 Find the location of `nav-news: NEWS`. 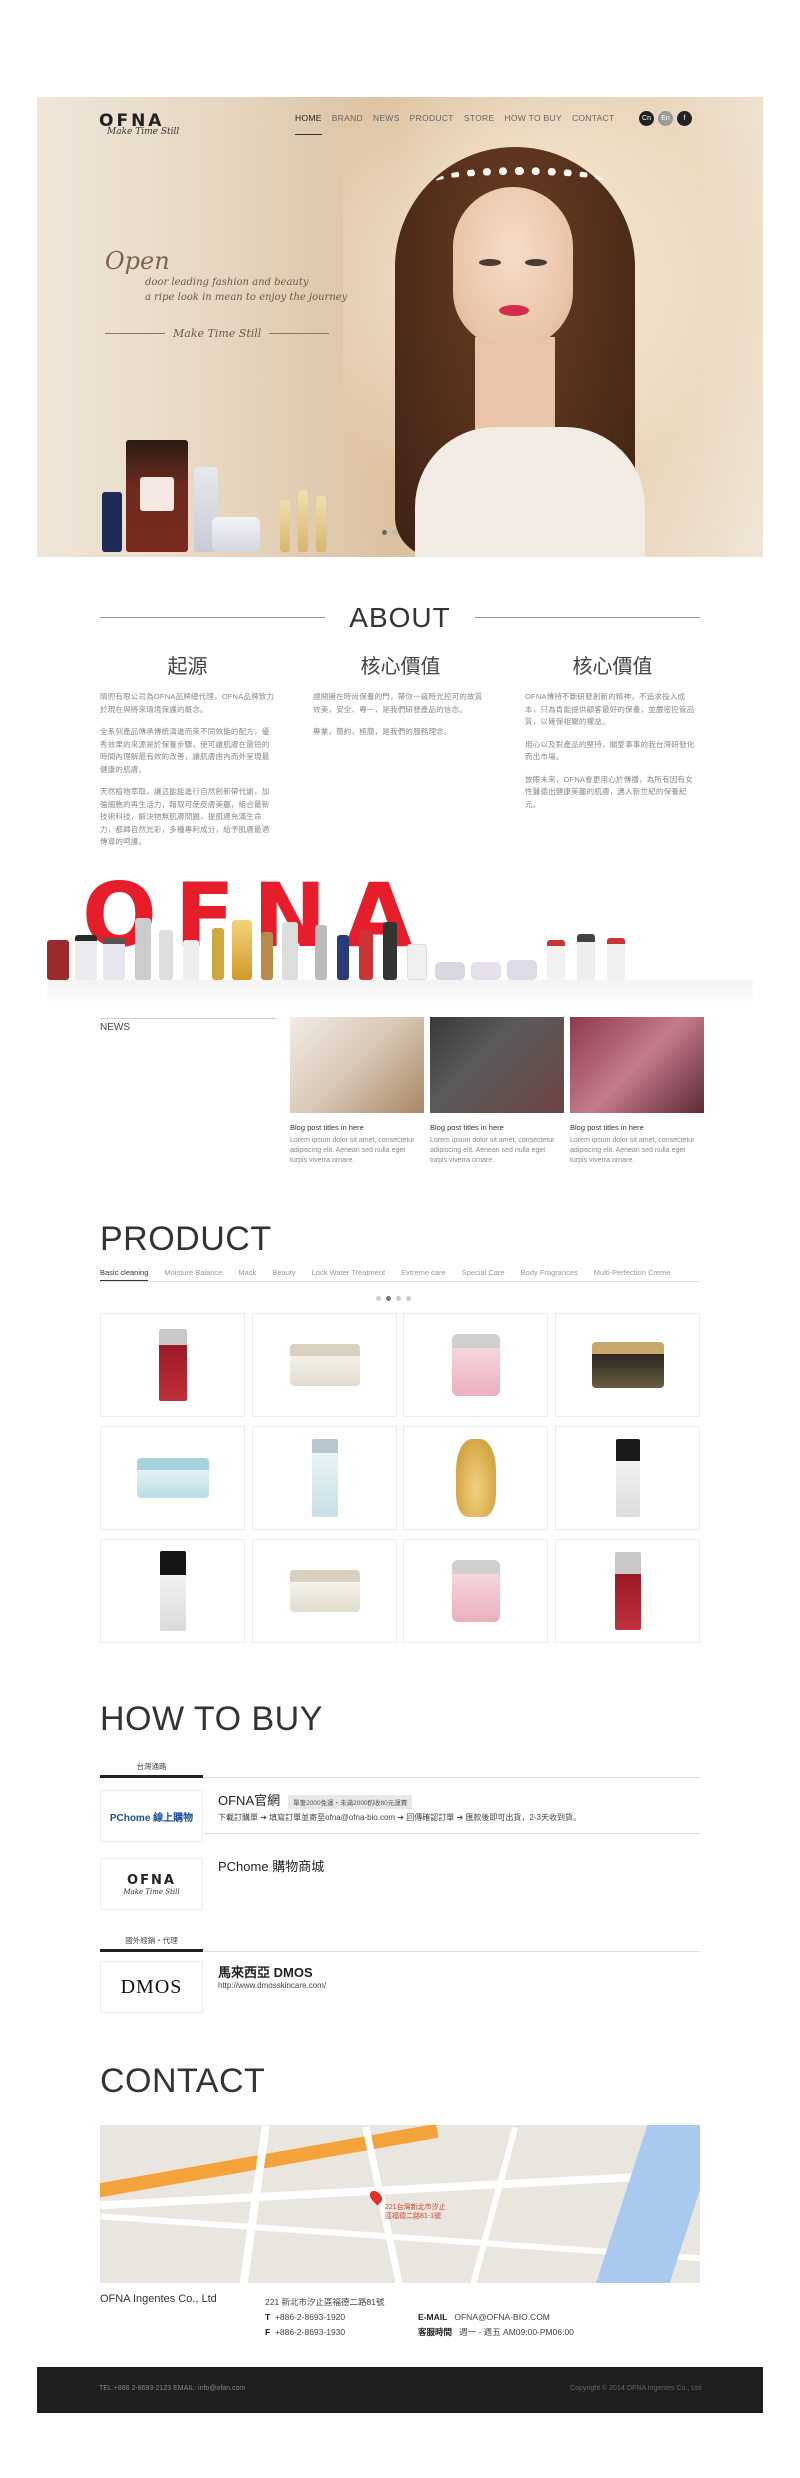

nav-news: NEWS is located at coordinates (386, 124).